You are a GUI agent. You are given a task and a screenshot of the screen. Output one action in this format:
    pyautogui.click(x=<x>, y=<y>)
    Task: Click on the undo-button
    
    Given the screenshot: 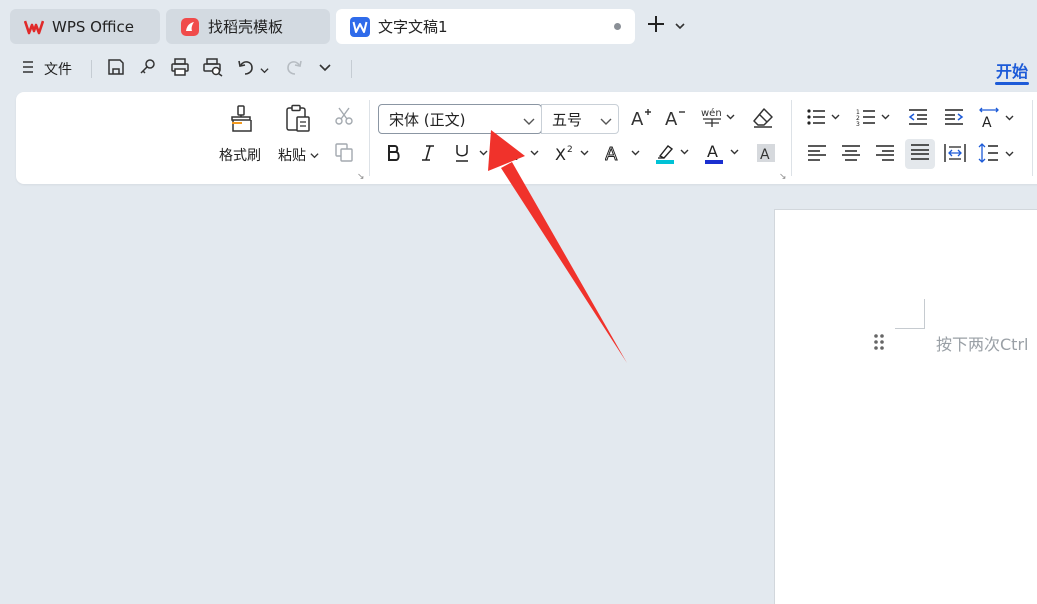 What is the action you would take?
    pyautogui.click(x=252, y=69)
    